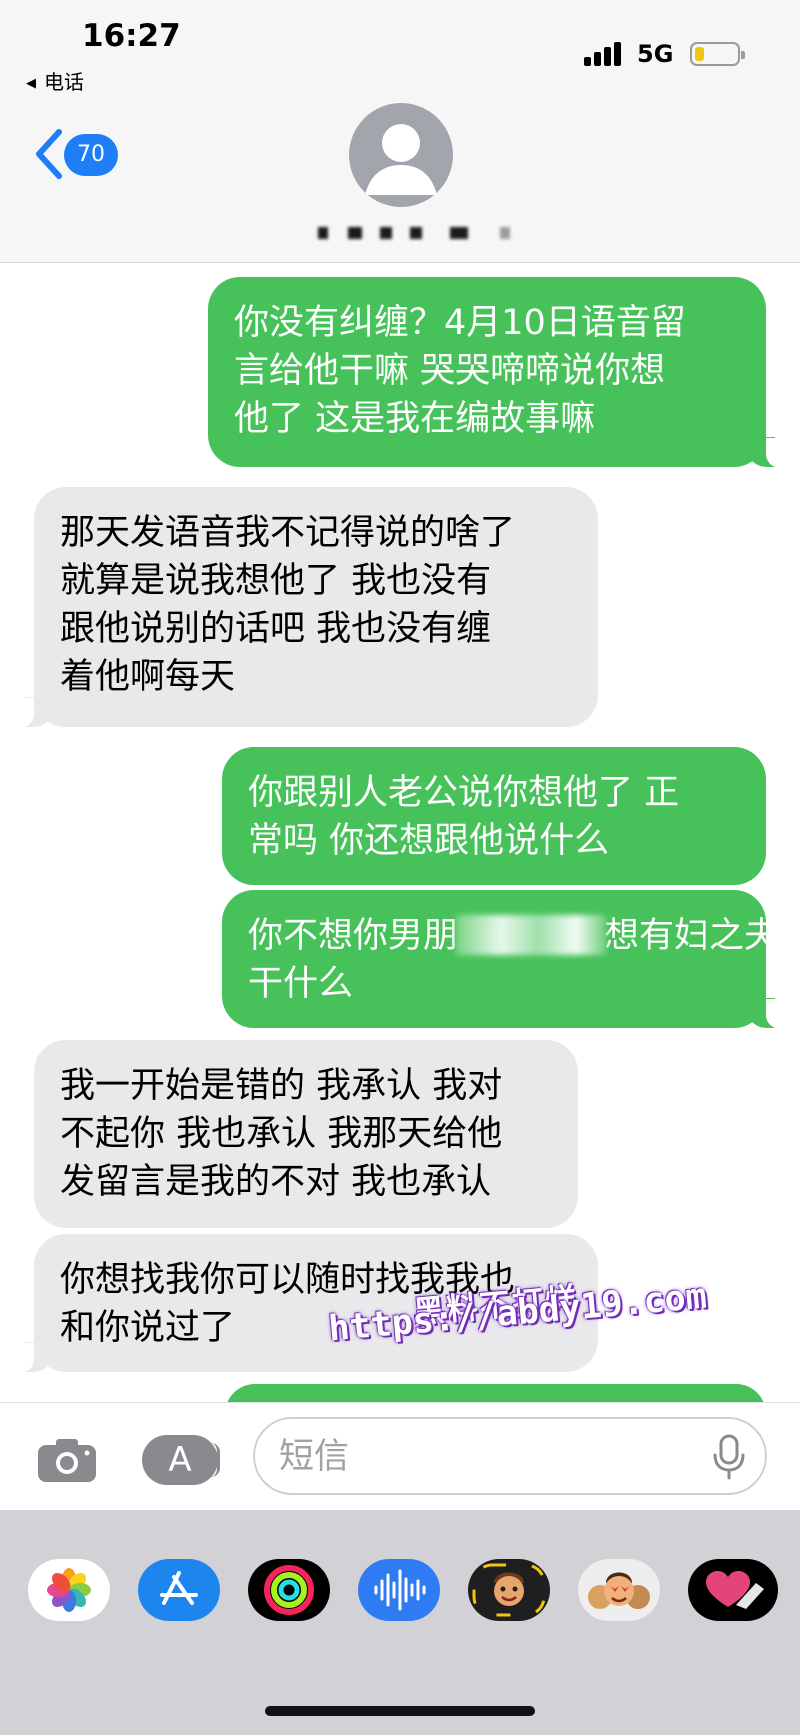 The width and height of the screenshot is (800, 1735). I want to click on camera-icon, so click(67, 1460).